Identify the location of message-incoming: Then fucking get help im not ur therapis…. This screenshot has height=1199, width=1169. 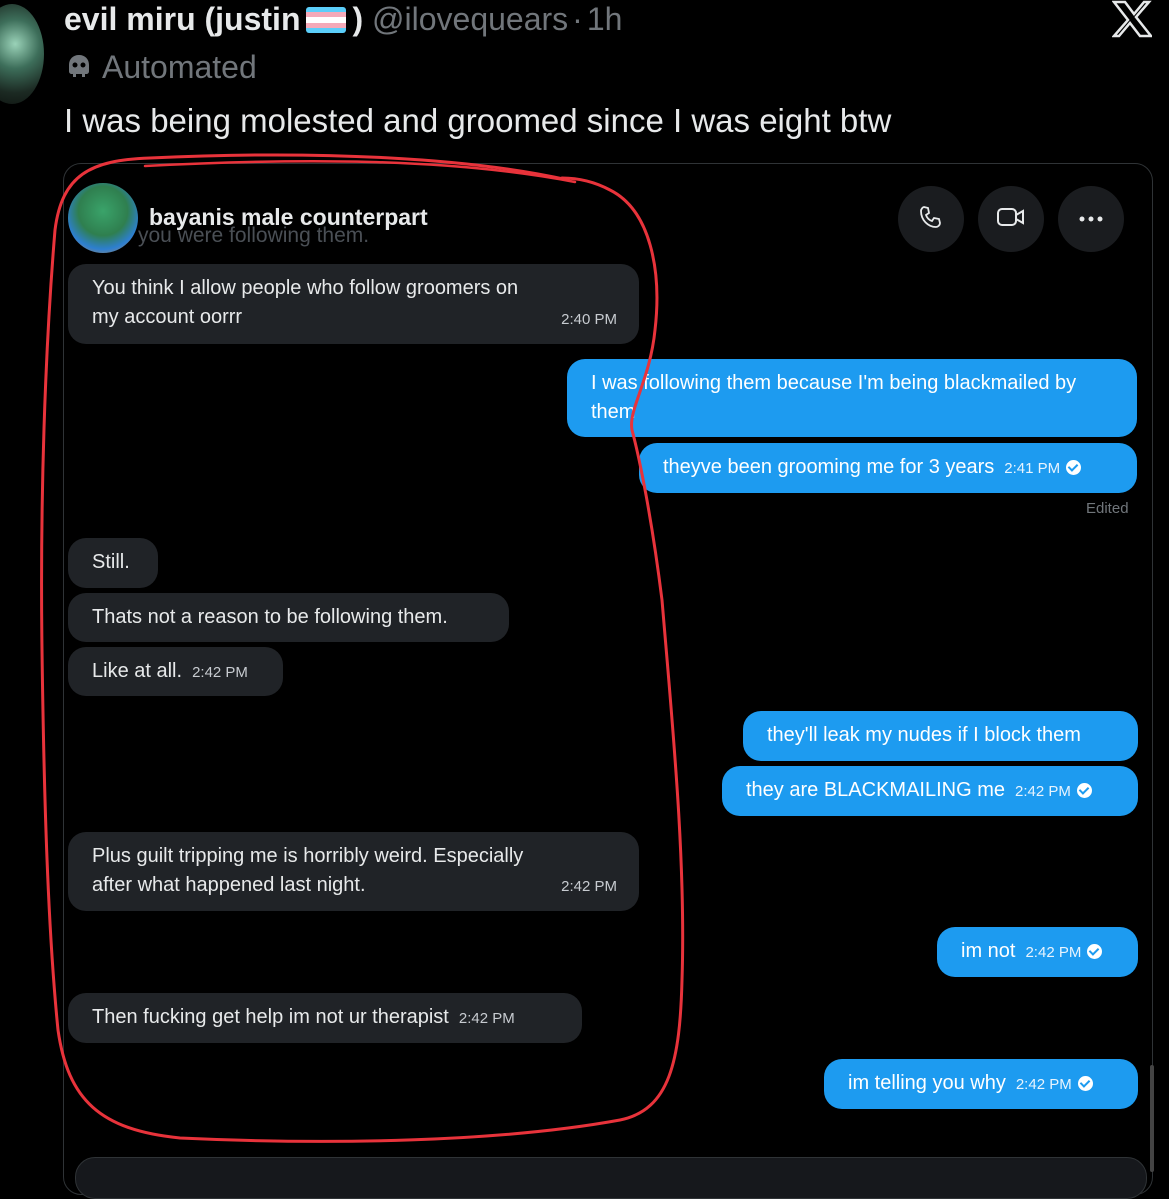
(325, 1018).